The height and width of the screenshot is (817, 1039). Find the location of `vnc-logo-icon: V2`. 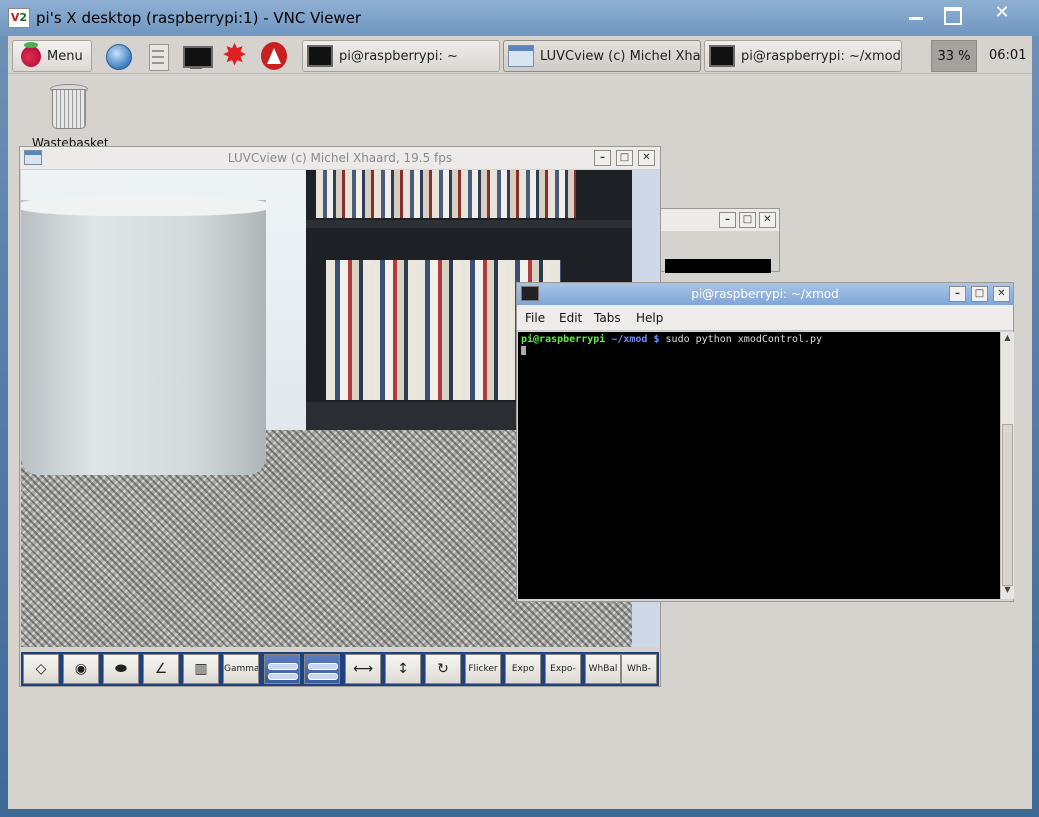

vnc-logo-icon: V2 is located at coordinates (19, 18).